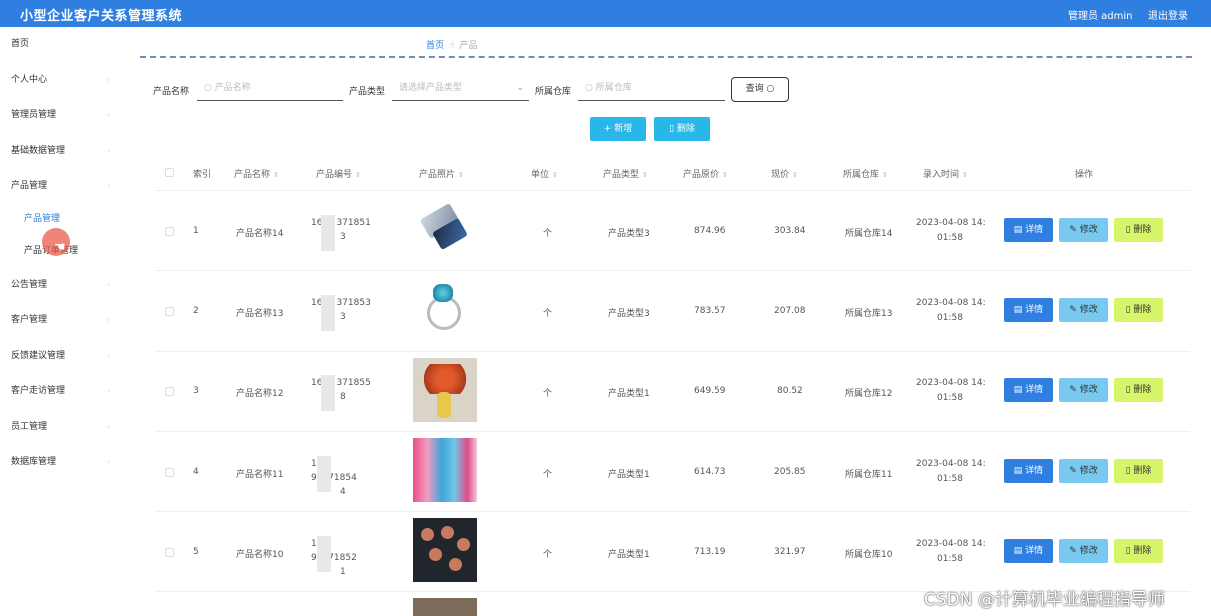 This screenshot has height=616, width=1211. What do you see at coordinates (623, 129) in the screenshot?
I see `add-button-label: 新增` at bounding box center [623, 129].